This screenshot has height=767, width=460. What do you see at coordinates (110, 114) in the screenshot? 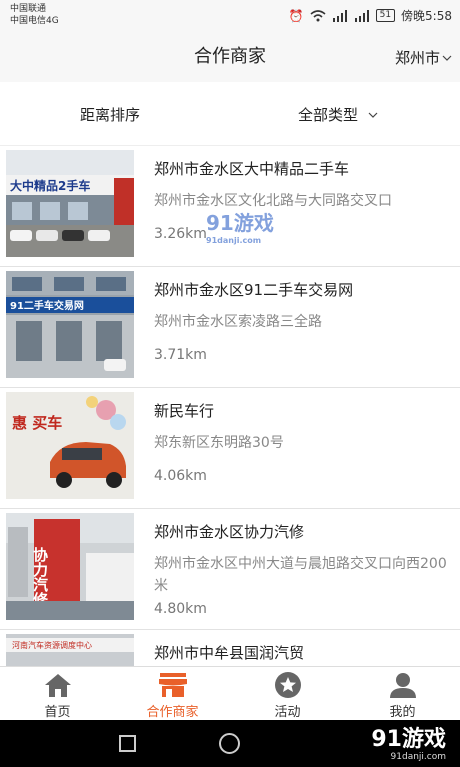
I see `sort-by-distance: 距离排序` at bounding box center [110, 114].